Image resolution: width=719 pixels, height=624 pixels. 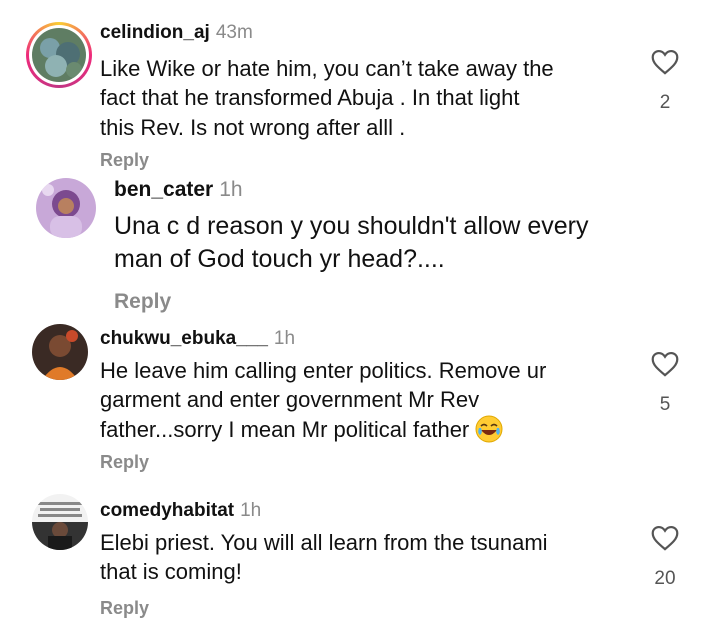 What do you see at coordinates (155, 32) in the screenshot?
I see `comment-username: celindion_aj` at bounding box center [155, 32].